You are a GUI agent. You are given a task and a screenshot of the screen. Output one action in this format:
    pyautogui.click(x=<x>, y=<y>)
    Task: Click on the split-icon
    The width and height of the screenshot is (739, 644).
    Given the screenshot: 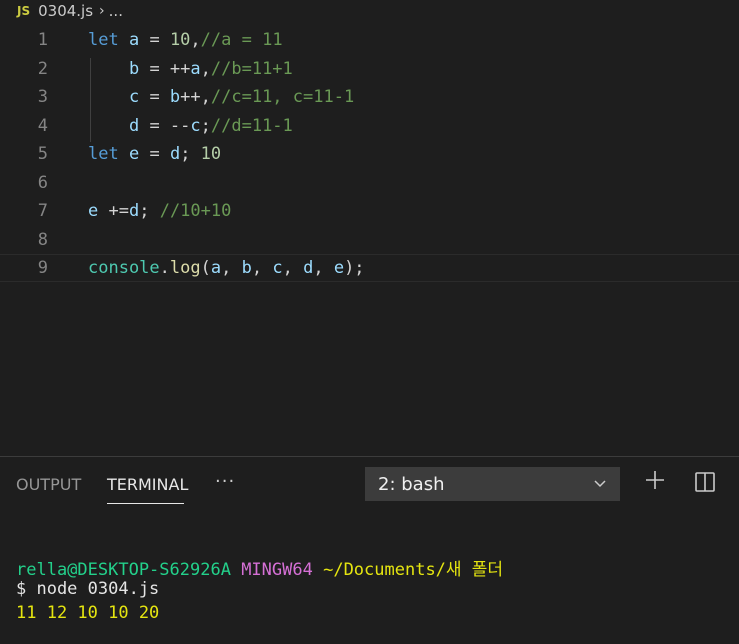 What is the action you would take?
    pyautogui.click(x=705, y=482)
    